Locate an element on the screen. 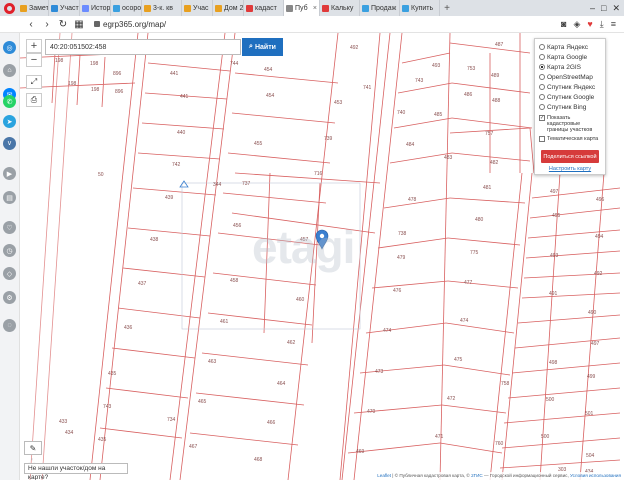 The height and width of the screenshot is (480, 624). forward-button: › is located at coordinates (47, 24).